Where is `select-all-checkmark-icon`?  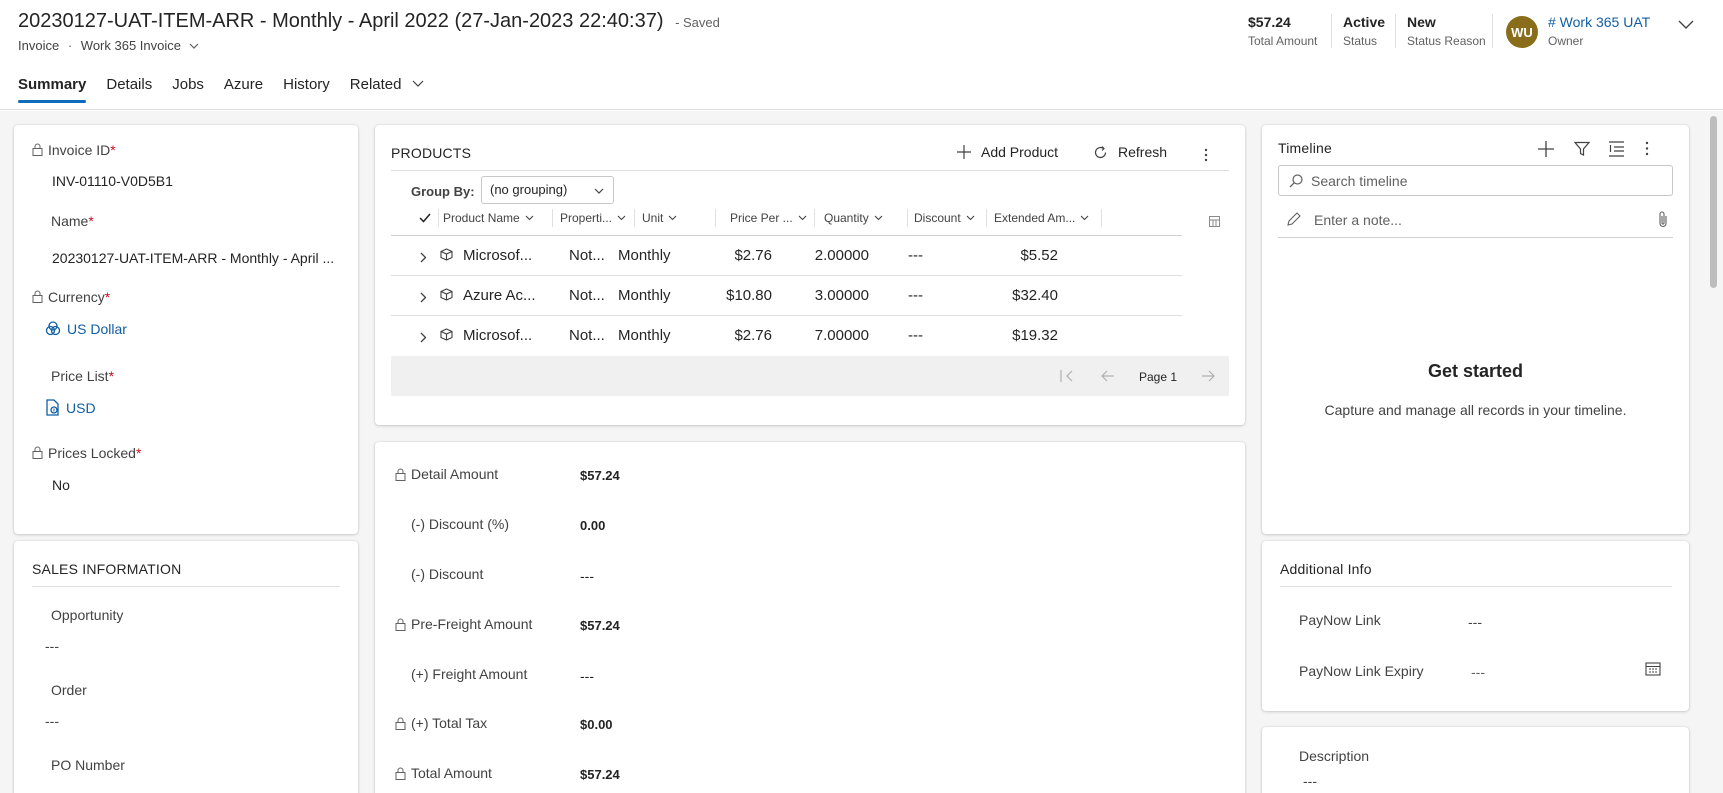
select-all-checkmark-icon is located at coordinates (425, 218).